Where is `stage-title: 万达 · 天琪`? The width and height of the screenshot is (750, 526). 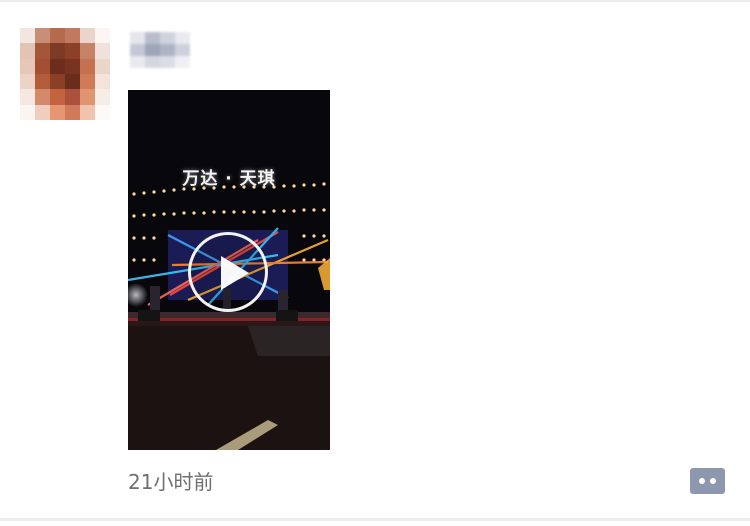
stage-title: 万达 · 天琪 is located at coordinates (229, 179).